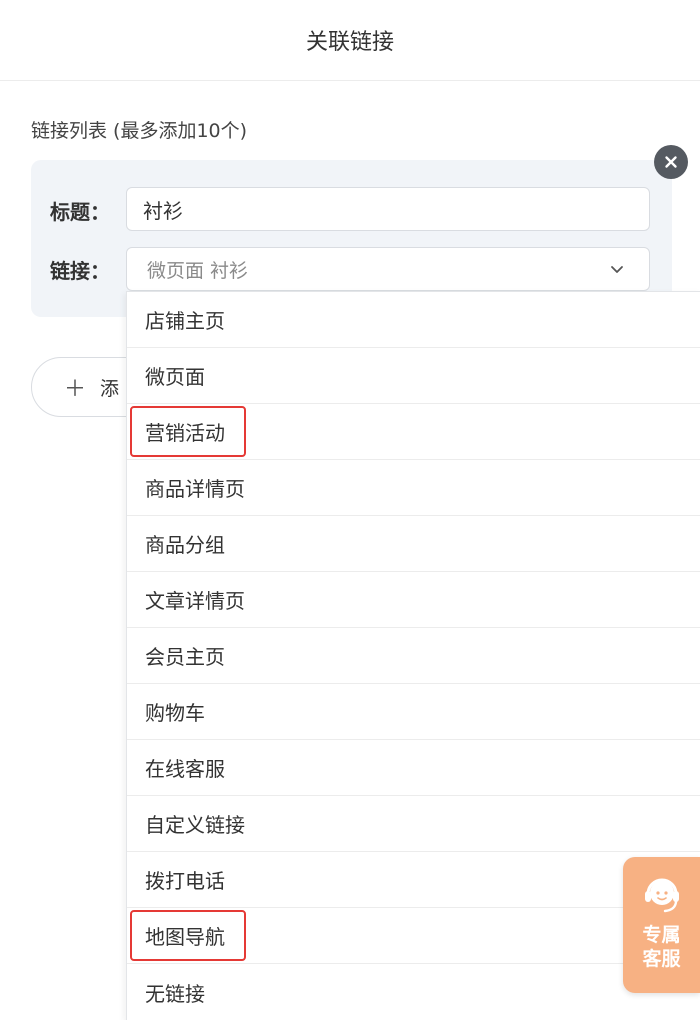 The width and height of the screenshot is (700, 1020). Describe the element at coordinates (185, 881) in the screenshot. I see `dropdown-item-label: 拨打电话` at that location.